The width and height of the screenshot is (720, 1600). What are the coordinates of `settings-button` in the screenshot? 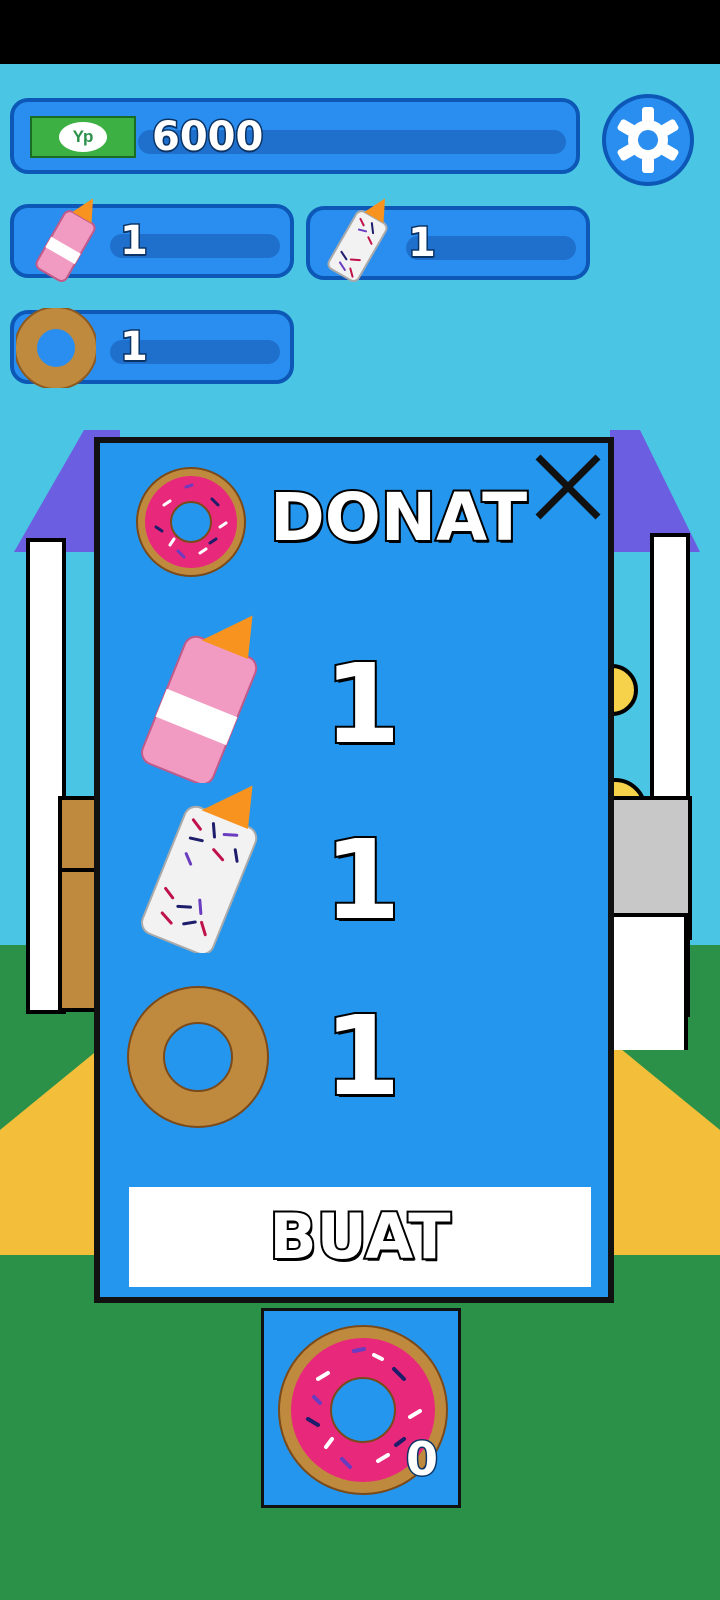 It's located at (648, 140).